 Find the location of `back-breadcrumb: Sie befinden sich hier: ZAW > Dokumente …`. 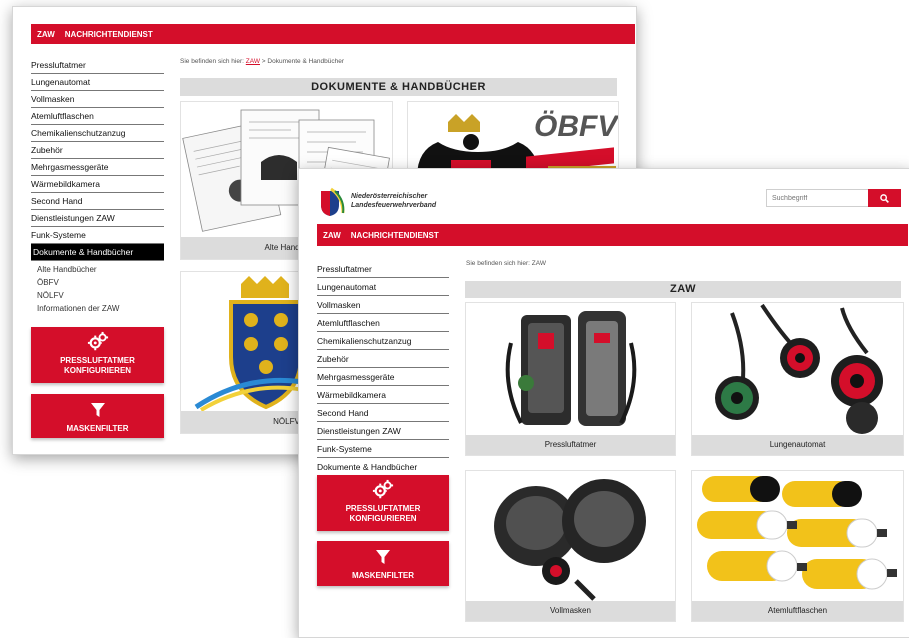

back-breadcrumb: Sie befinden sich hier: ZAW > Dokumente … is located at coordinates (262, 61).